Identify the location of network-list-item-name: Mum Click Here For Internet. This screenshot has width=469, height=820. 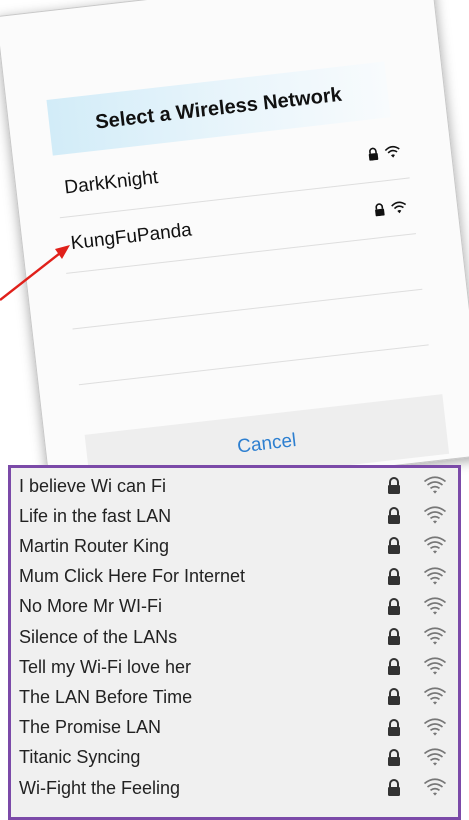
(132, 576).